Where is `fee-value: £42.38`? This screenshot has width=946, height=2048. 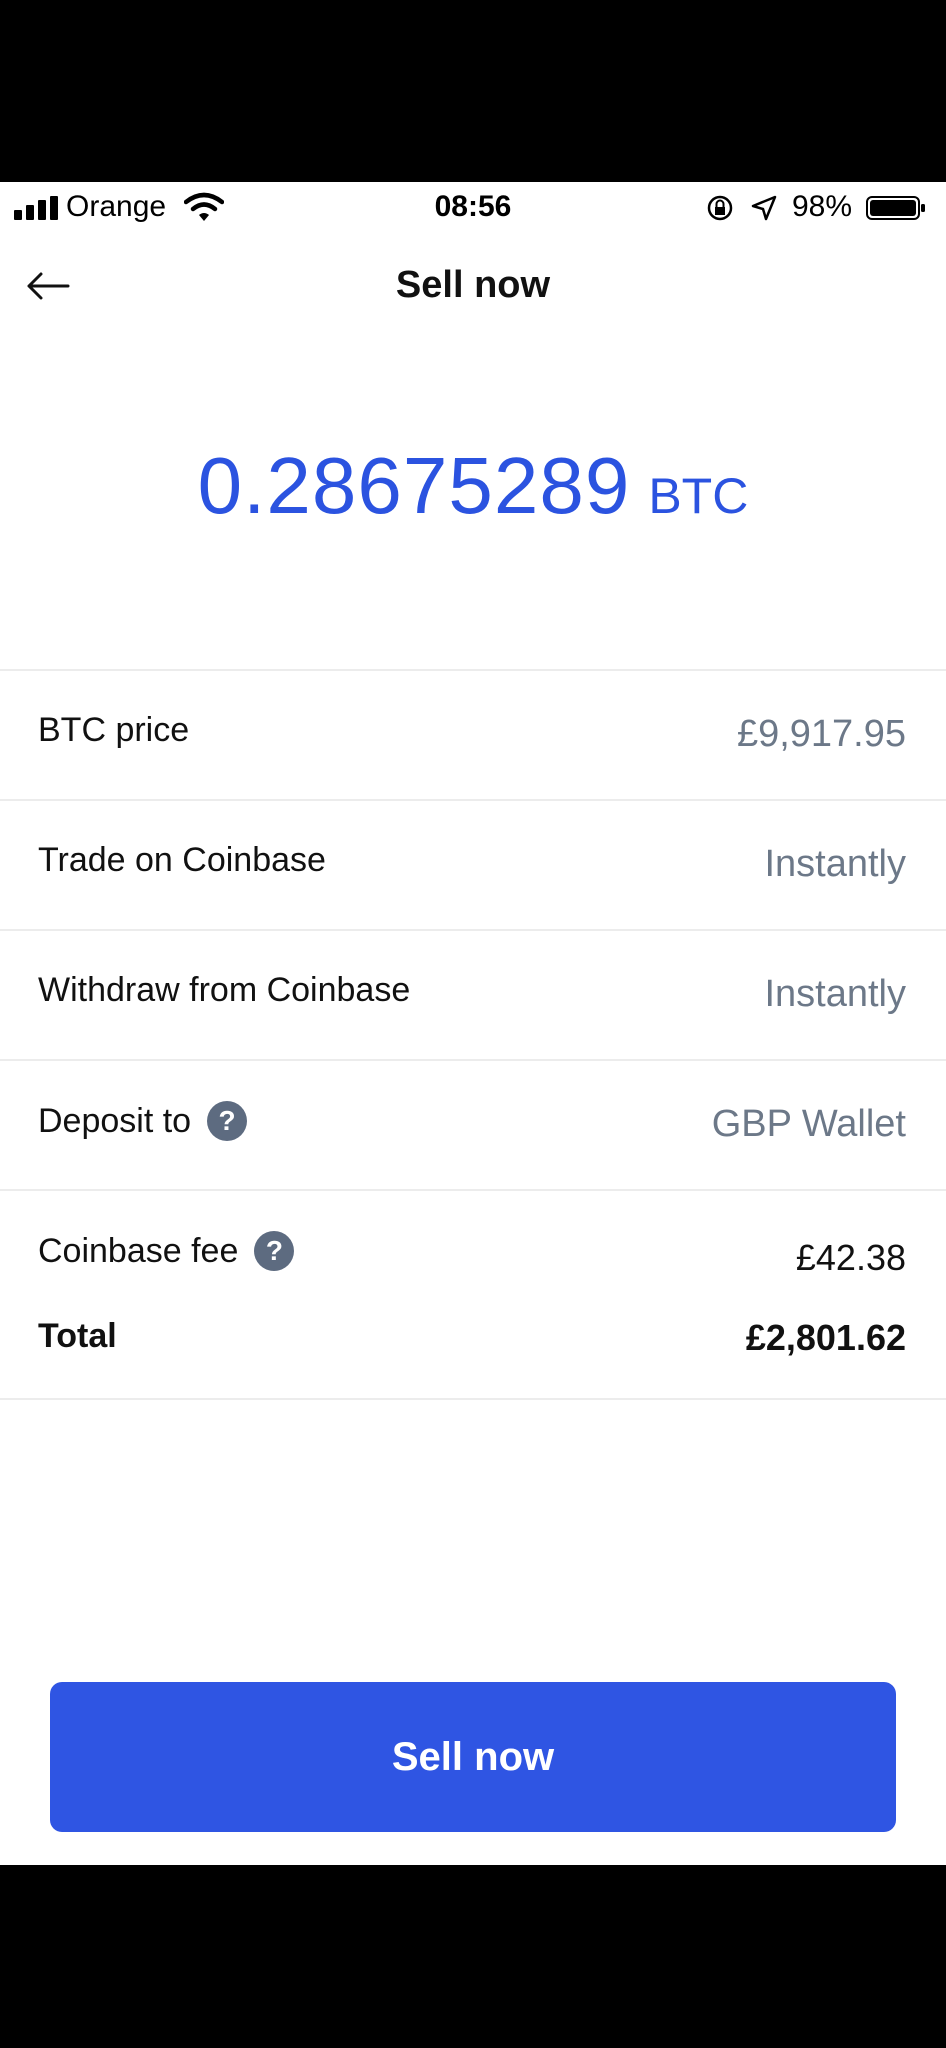
fee-value: £42.38 is located at coordinates (850, 1257).